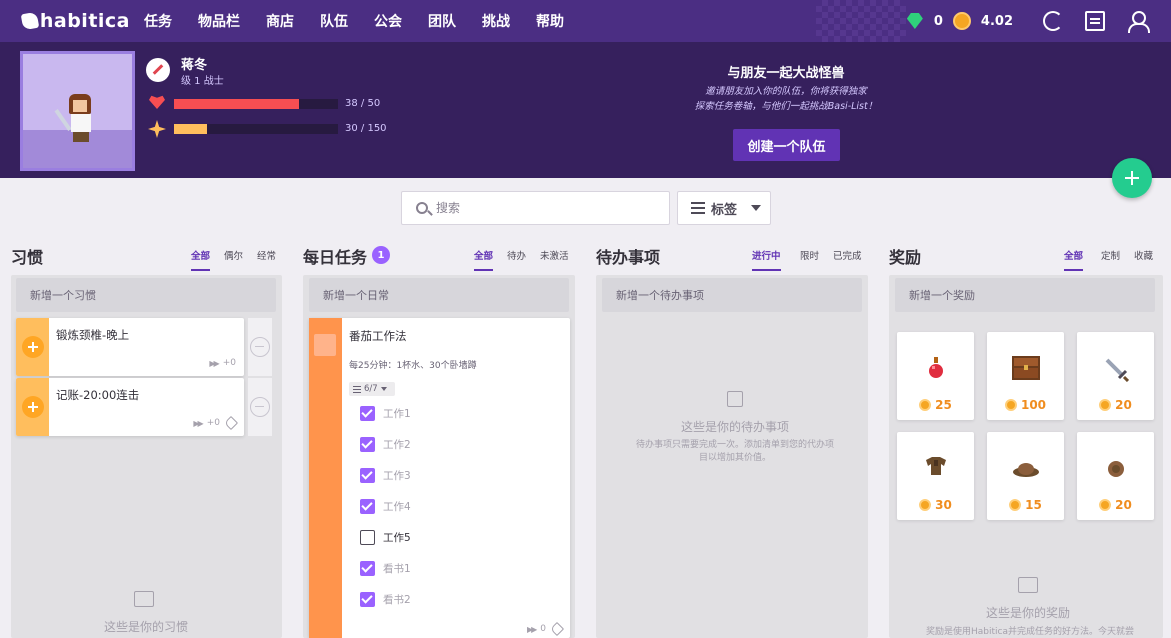  I want to click on daily-checkbox, so click(325, 345).